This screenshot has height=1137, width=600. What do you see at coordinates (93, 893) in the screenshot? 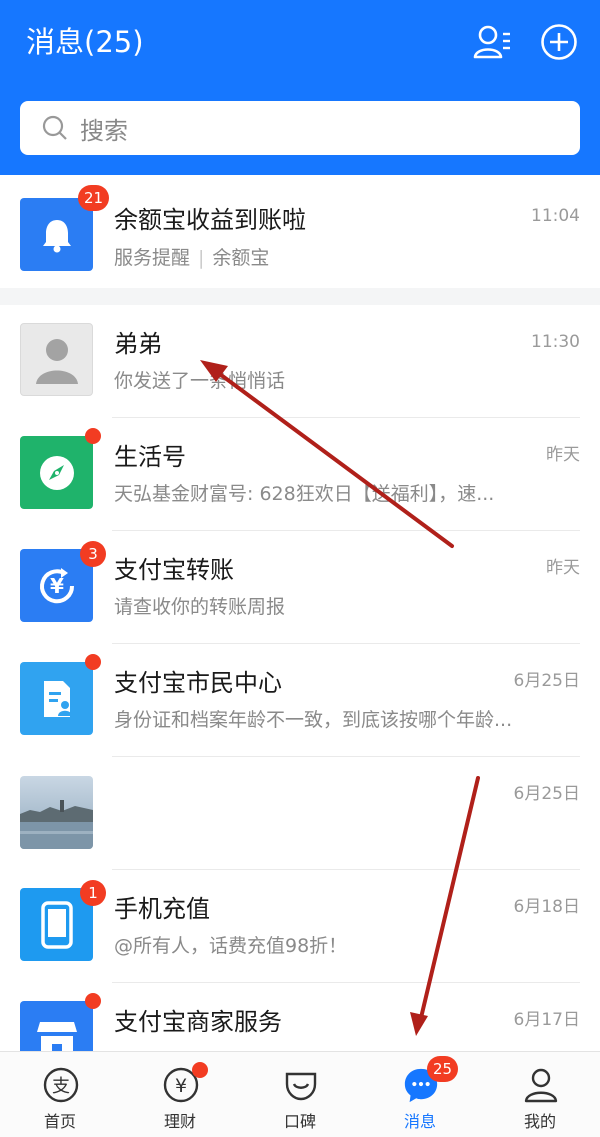
I see `unread-badge: 1` at bounding box center [93, 893].